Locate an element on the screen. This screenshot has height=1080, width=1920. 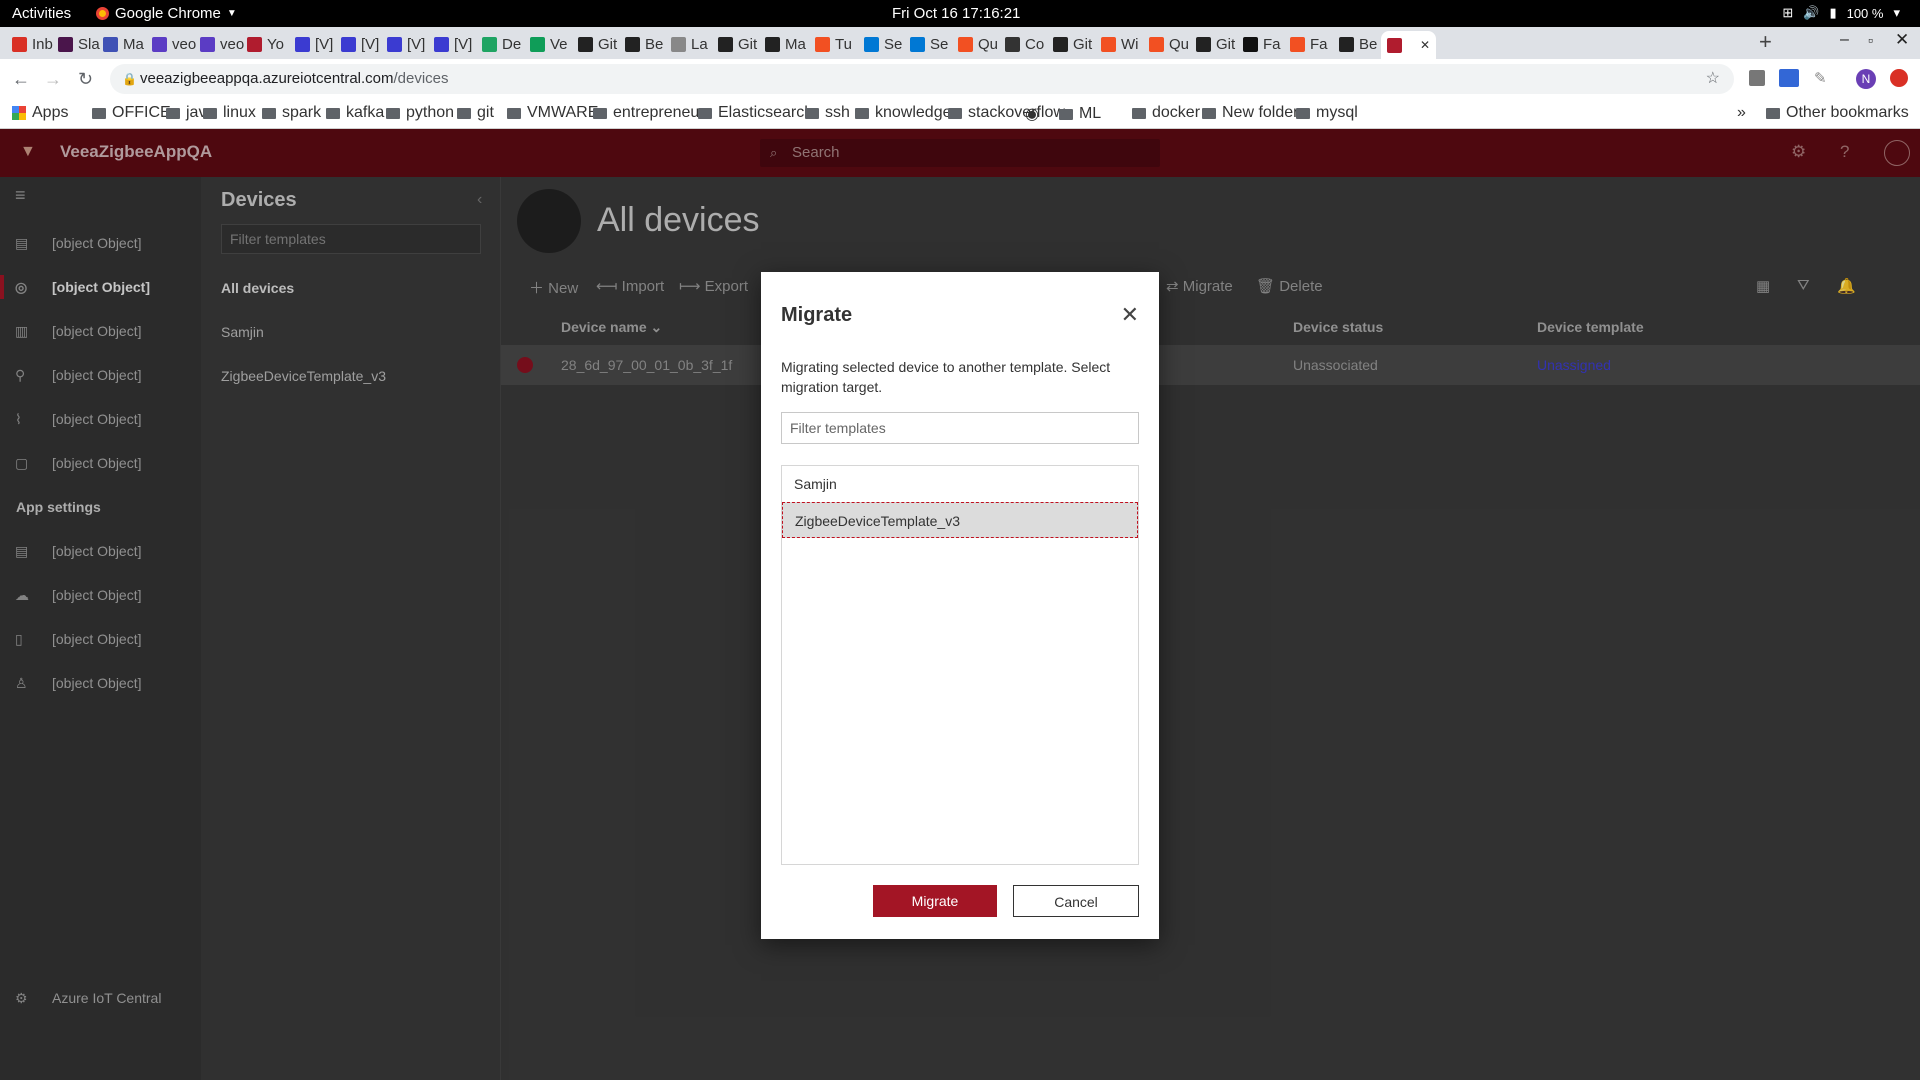
cancel-button: Cancel is located at coordinates (1076, 901).